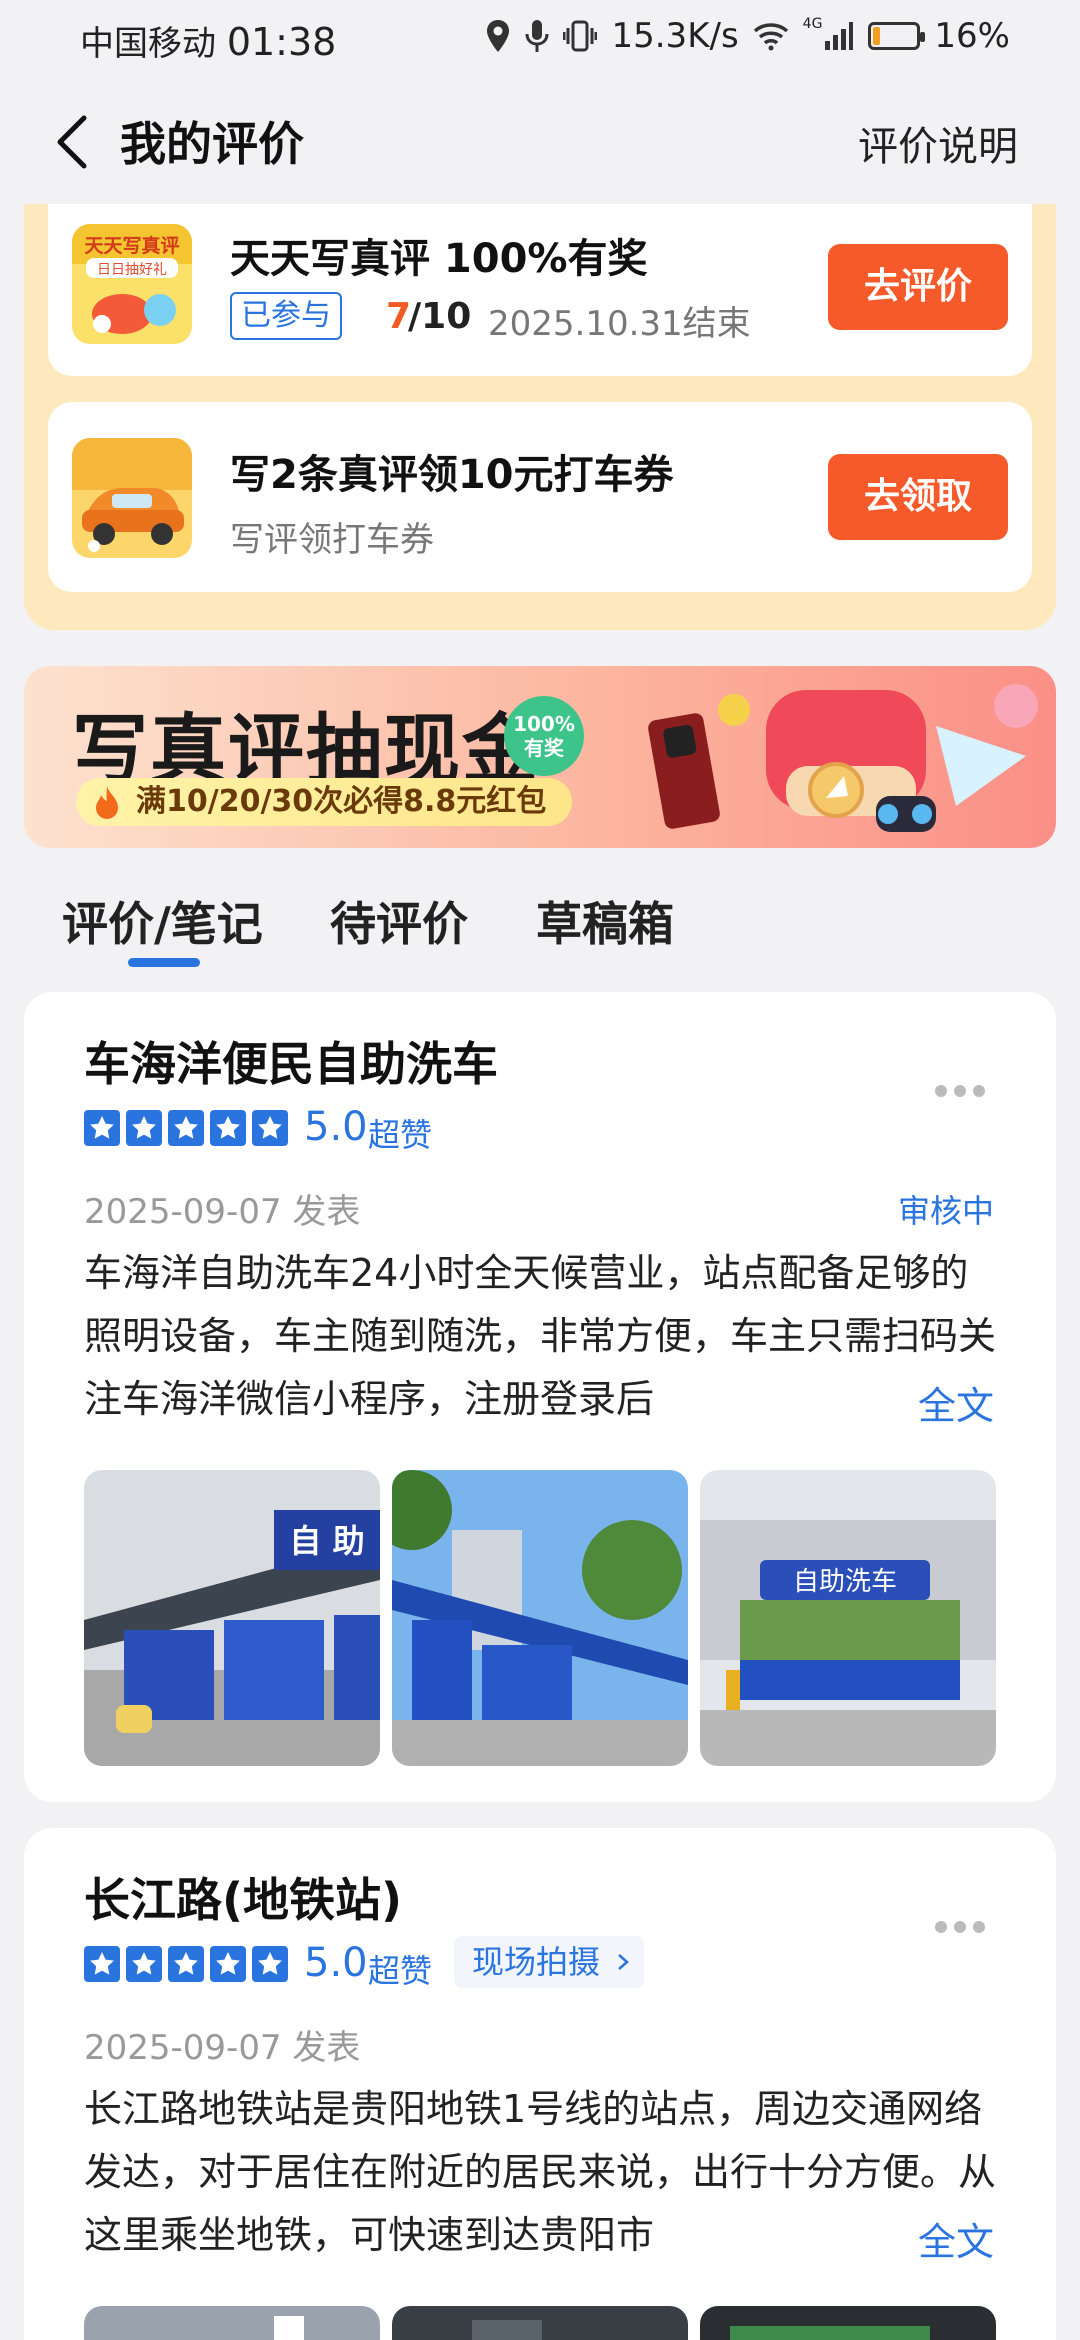 The width and height of the screenshot is (1080, 2340). I want to click on network-type: 4G, so click(812, 24).